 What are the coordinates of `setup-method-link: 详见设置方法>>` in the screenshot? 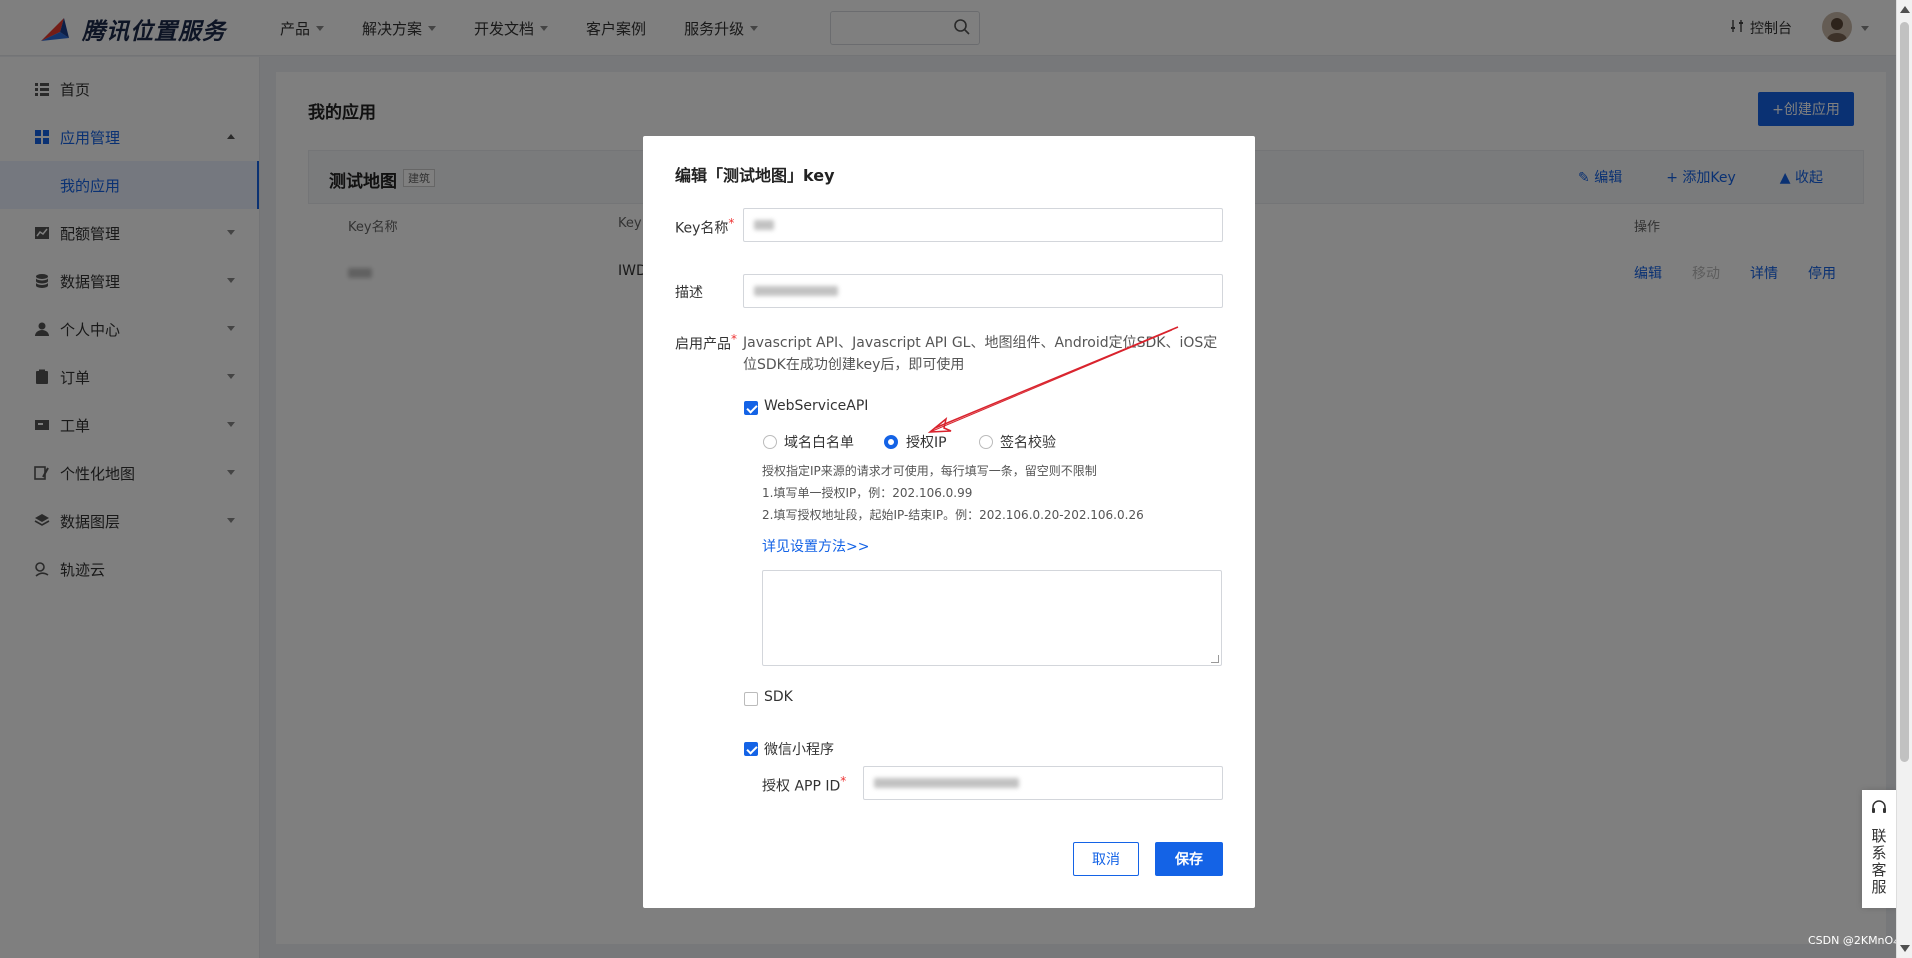 It's located at (815, 546).